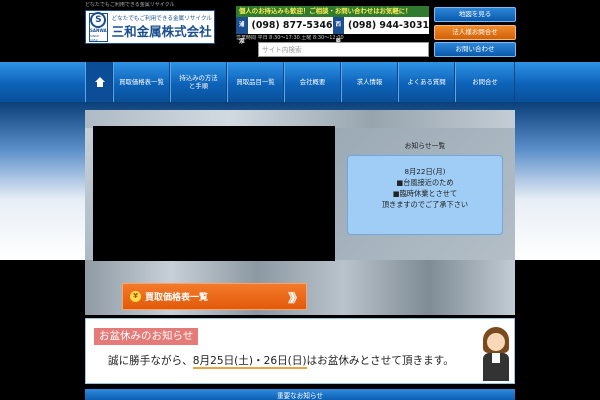 The height and width of the screenshot is (400, 600). Describe the element at coordinates (295, 298) in the screenshot. I see `double-chevron-right-icon: 》》` at that location.